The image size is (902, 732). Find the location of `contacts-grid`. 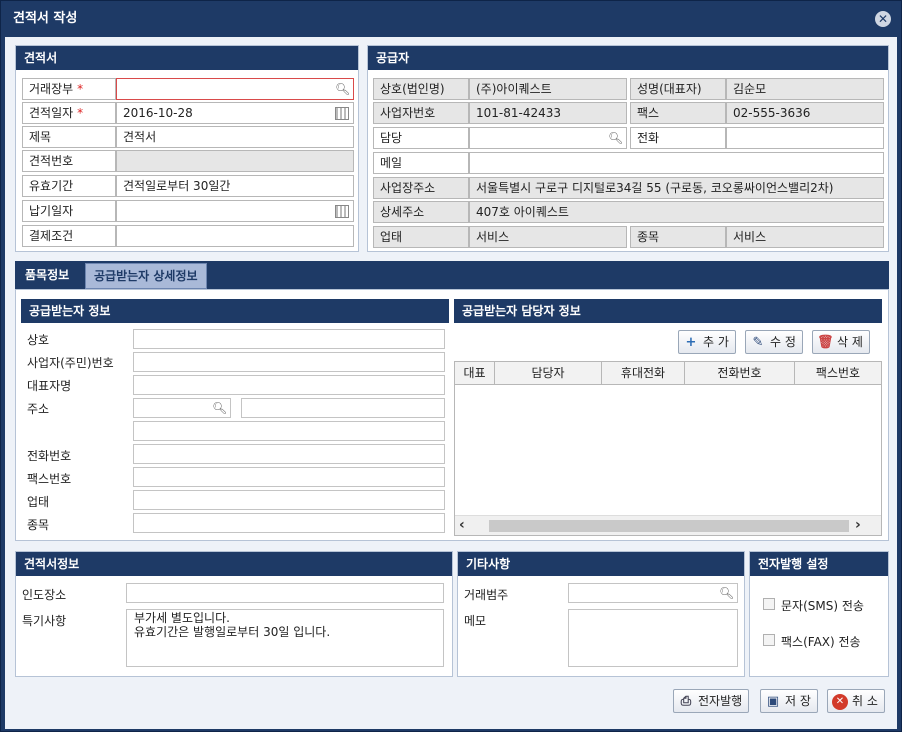

contacts-grid is located at coordinates (668, 448).